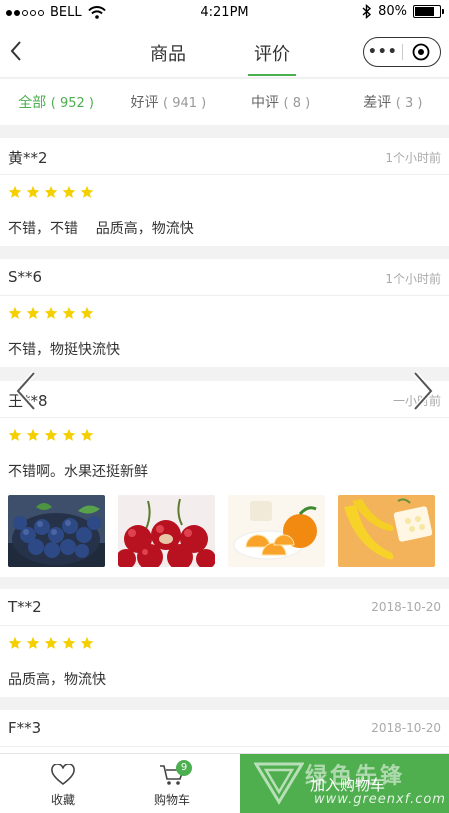  Describe the element at coordinates (72, 103) in the screenshot. I see `filter-all-count: ( 952 )` at that location.